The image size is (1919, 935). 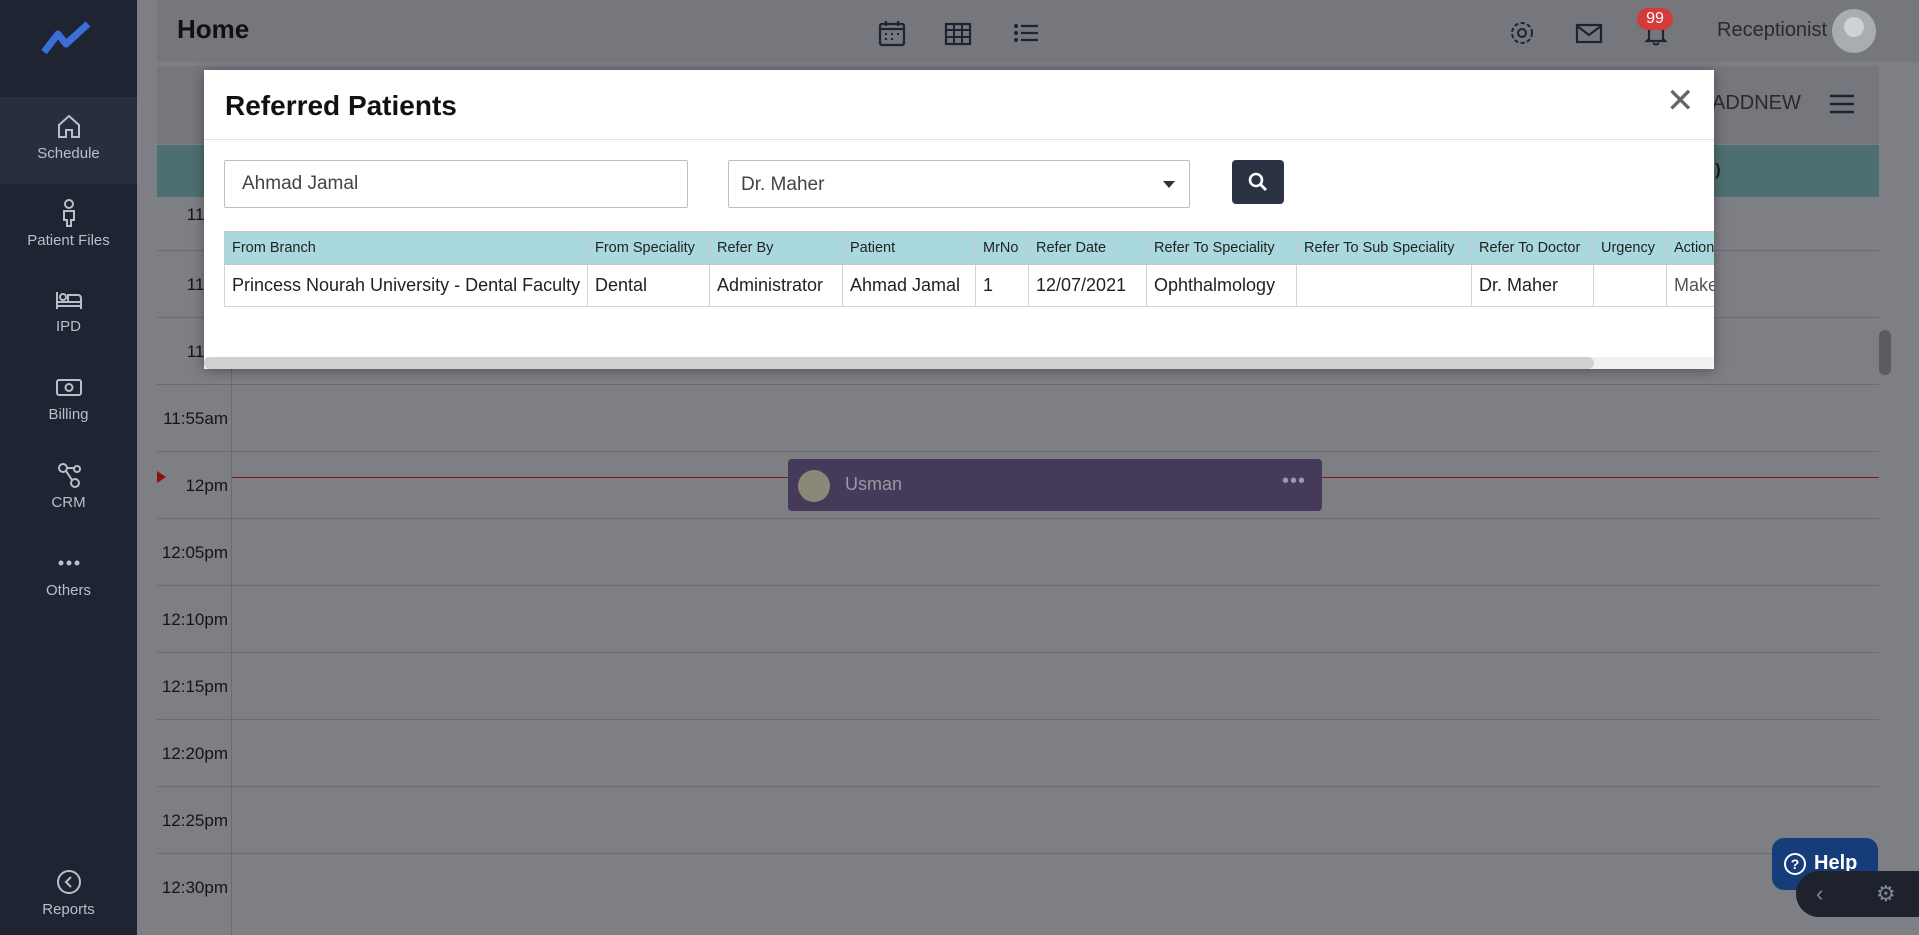 What do you see at coordinates (1819, 894) in the screenshot?
I see `chevron-left-icon: ‹` at bounding box center [1819, 894].